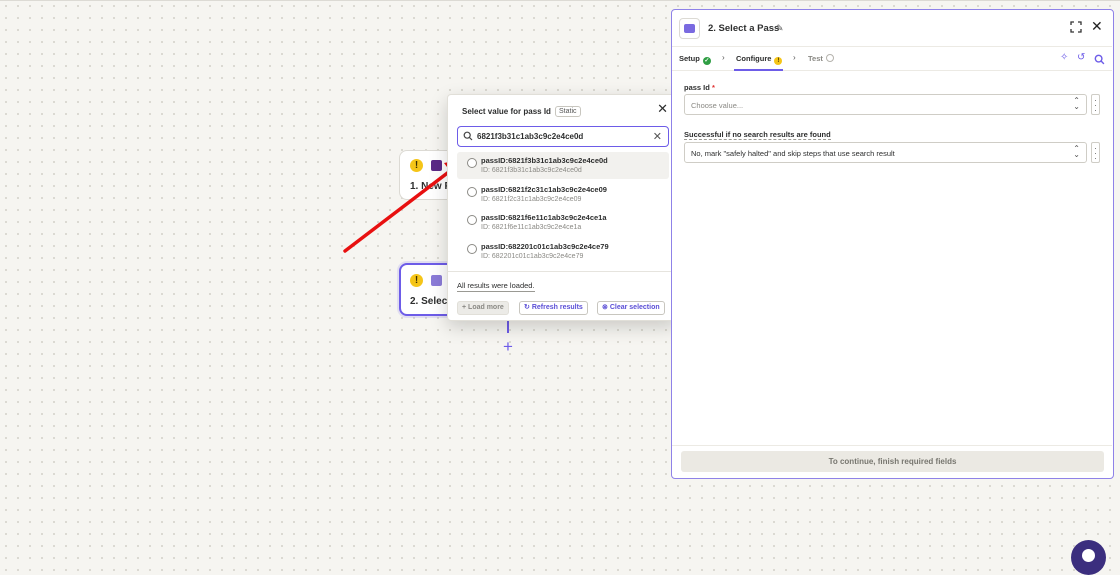 This screenshot has width=1120, height=575. I want to click on option-label: passID:6821f6e11c1ab3c9c2e4ce1a, so click(544, 217).